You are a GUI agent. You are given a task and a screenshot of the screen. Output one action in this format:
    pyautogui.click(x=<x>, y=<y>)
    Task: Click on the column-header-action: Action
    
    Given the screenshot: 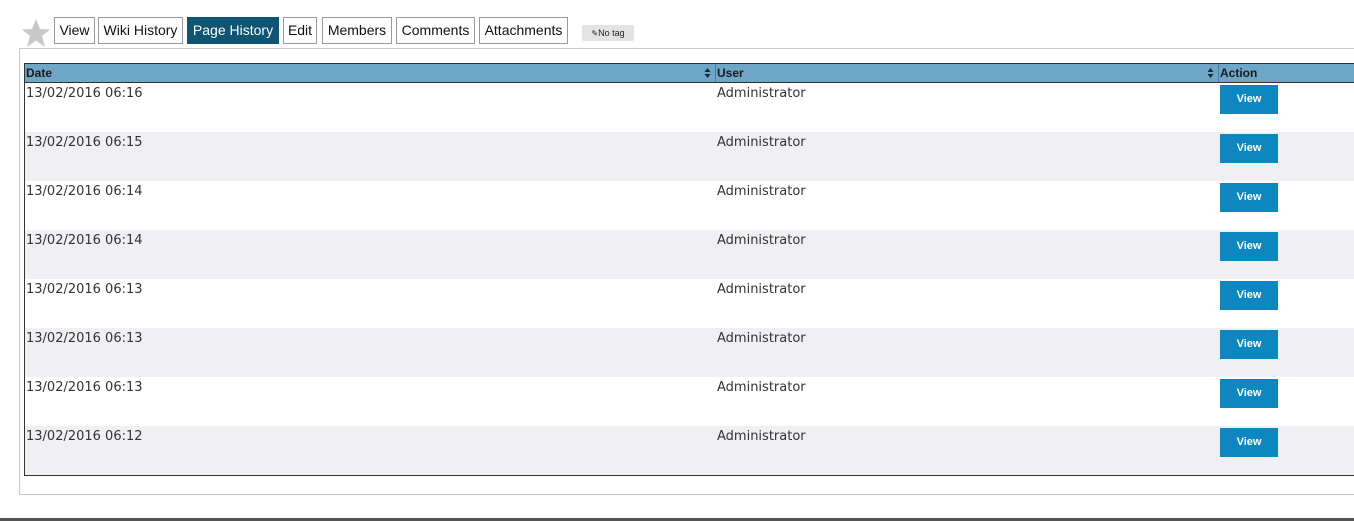 What is the action you would take?
    pyautogui.click(x=1286, y=73)
    